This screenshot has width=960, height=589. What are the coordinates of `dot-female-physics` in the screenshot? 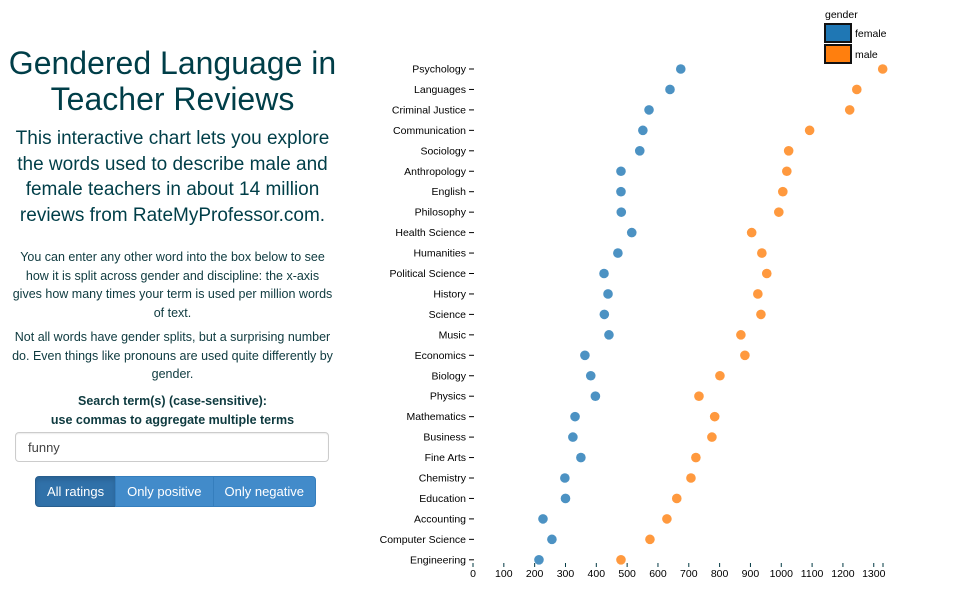 It's located at (595, 396).